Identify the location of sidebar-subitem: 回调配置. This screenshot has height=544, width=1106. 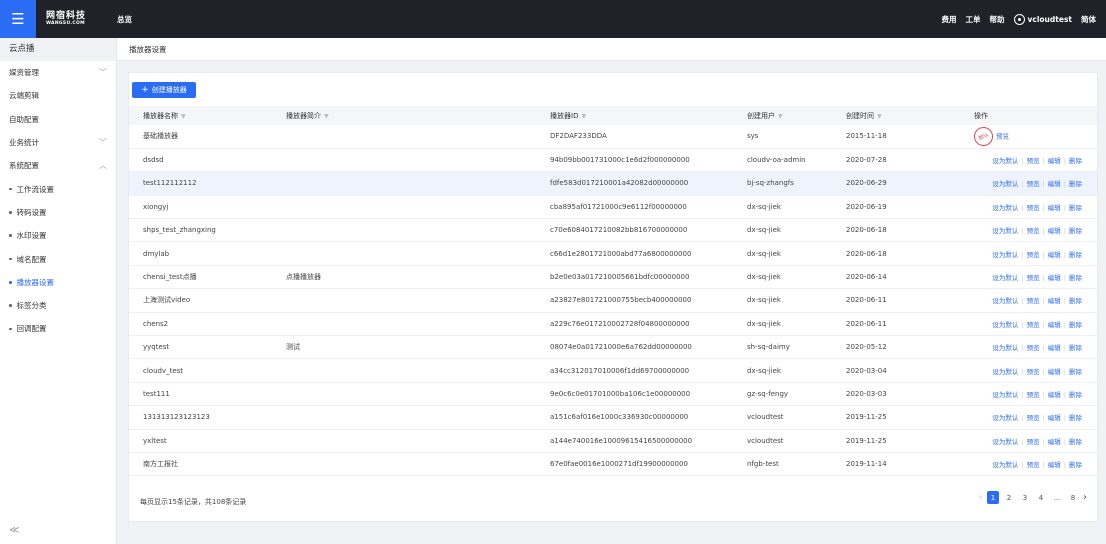
(58, 328).